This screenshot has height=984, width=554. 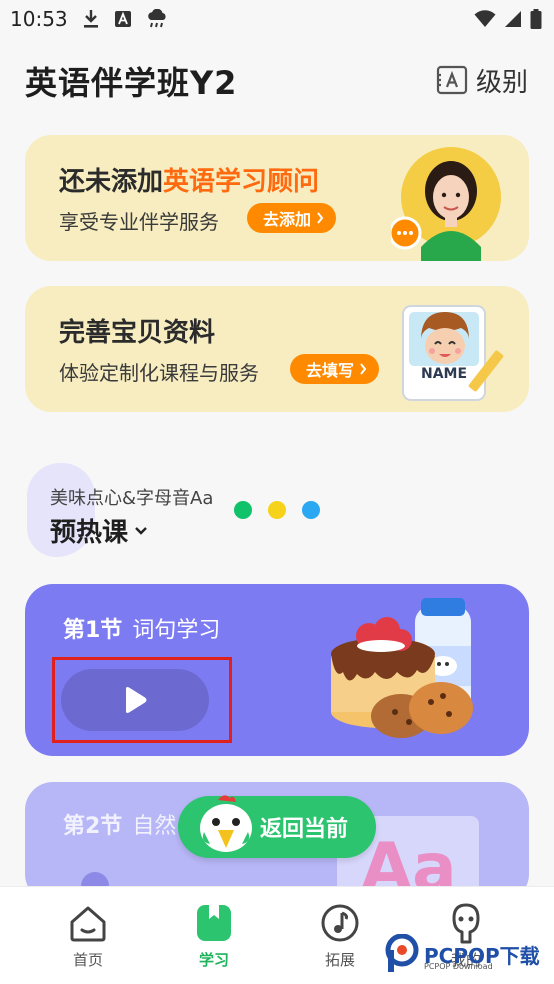 I want to click on return-current-label: 返回当前, so click(x=304, y=829).